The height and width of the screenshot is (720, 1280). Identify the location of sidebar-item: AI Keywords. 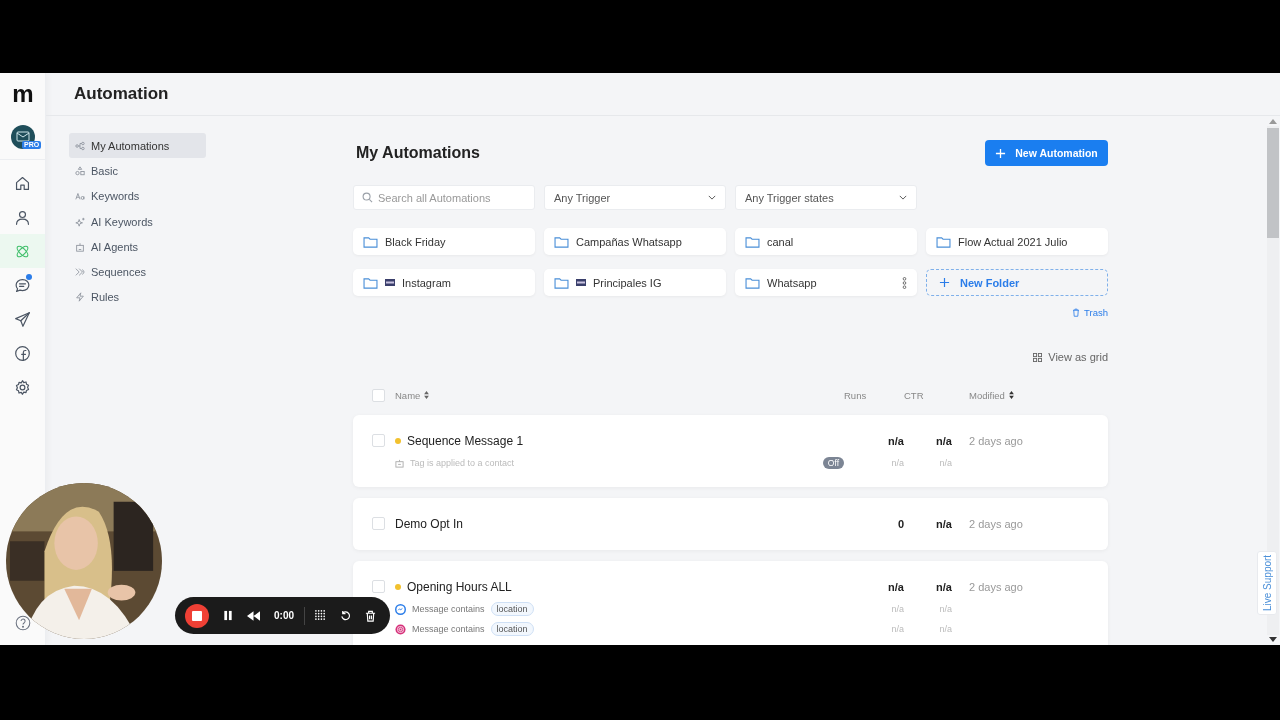
(137, 221).